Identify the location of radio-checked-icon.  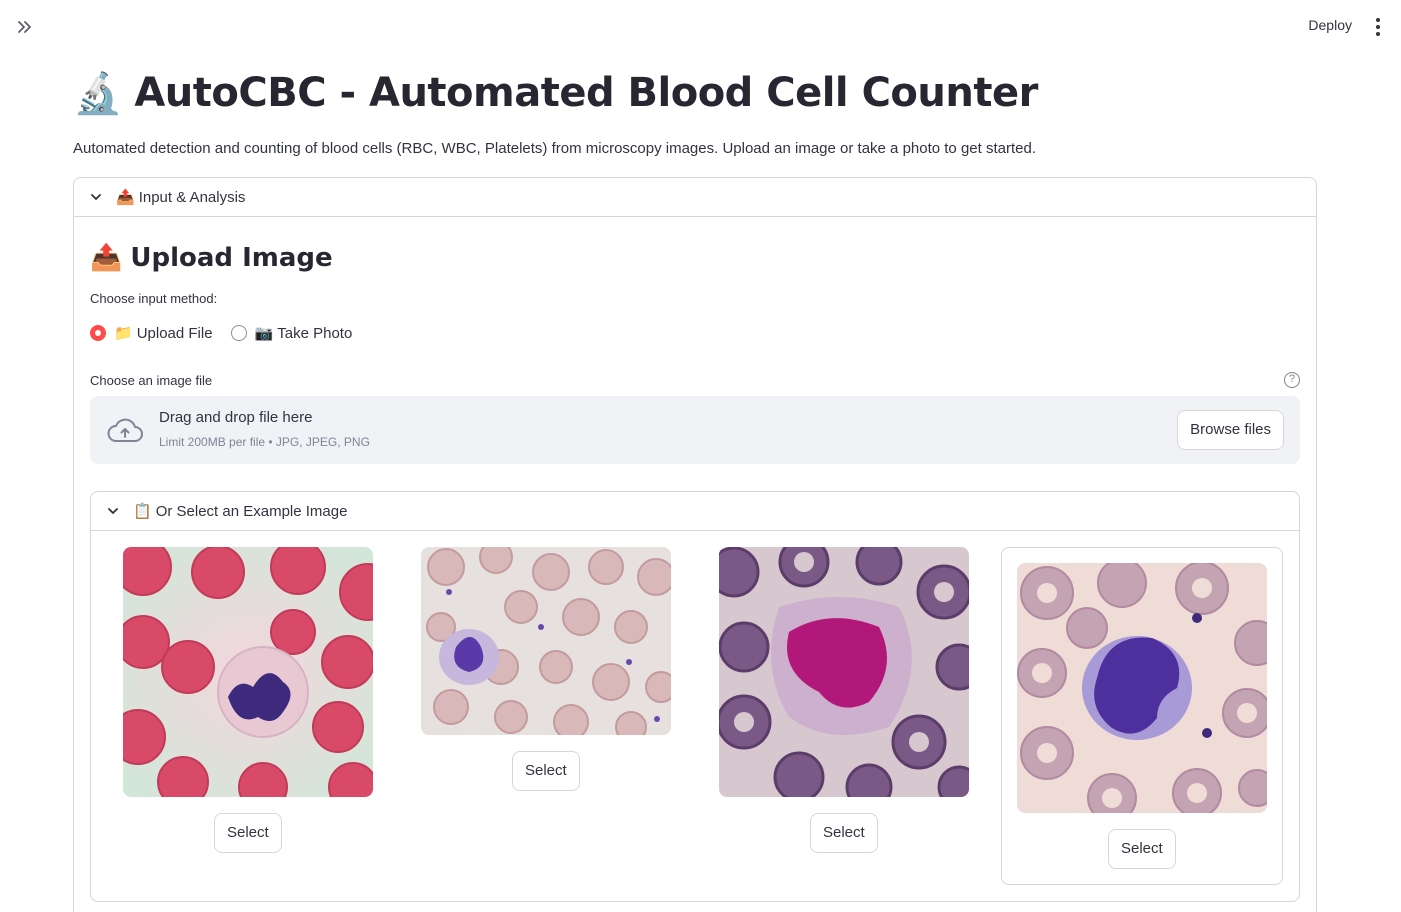
(98, 333).